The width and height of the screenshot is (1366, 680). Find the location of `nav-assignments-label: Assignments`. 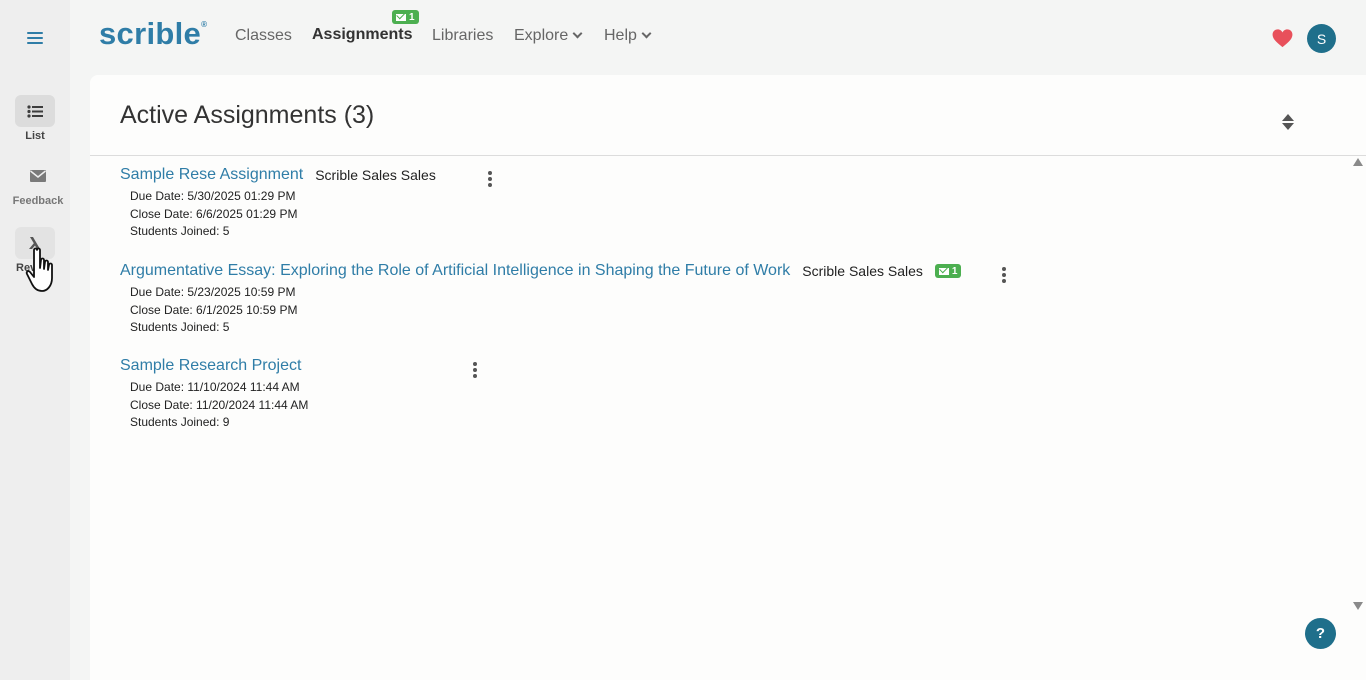

nav-assignments-label: Assignments is located at coordinates (362, 34).